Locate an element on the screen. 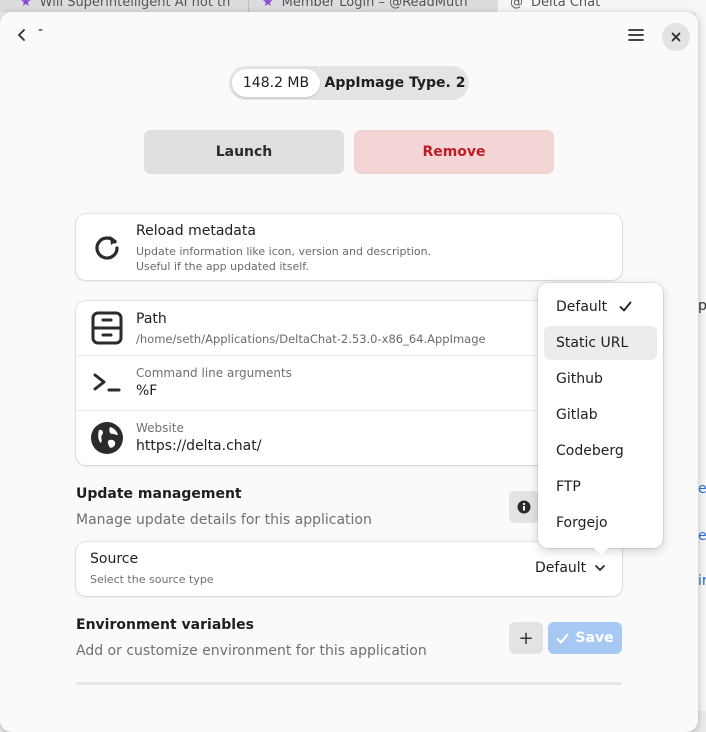 This screenshot has width=706, height=732. source-option-codeberg: Codeberg is located at coordinates (600, 451).